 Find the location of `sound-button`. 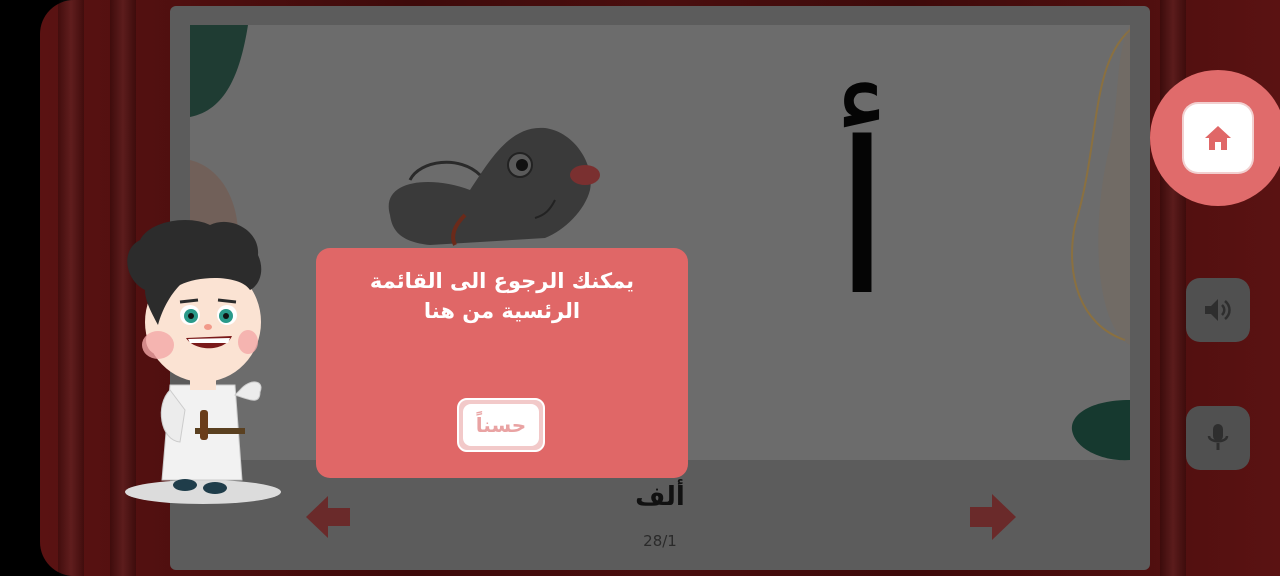

sound-button is located at coordinates (1218, 310).